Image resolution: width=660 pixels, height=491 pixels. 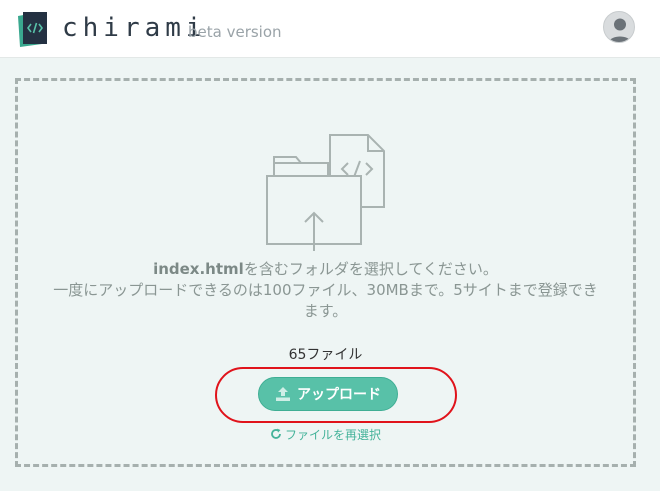 What do you see at coordinates (619, 27) in the screenshot?
I see `user-avatar-icon` at bounding box center [619, 27].